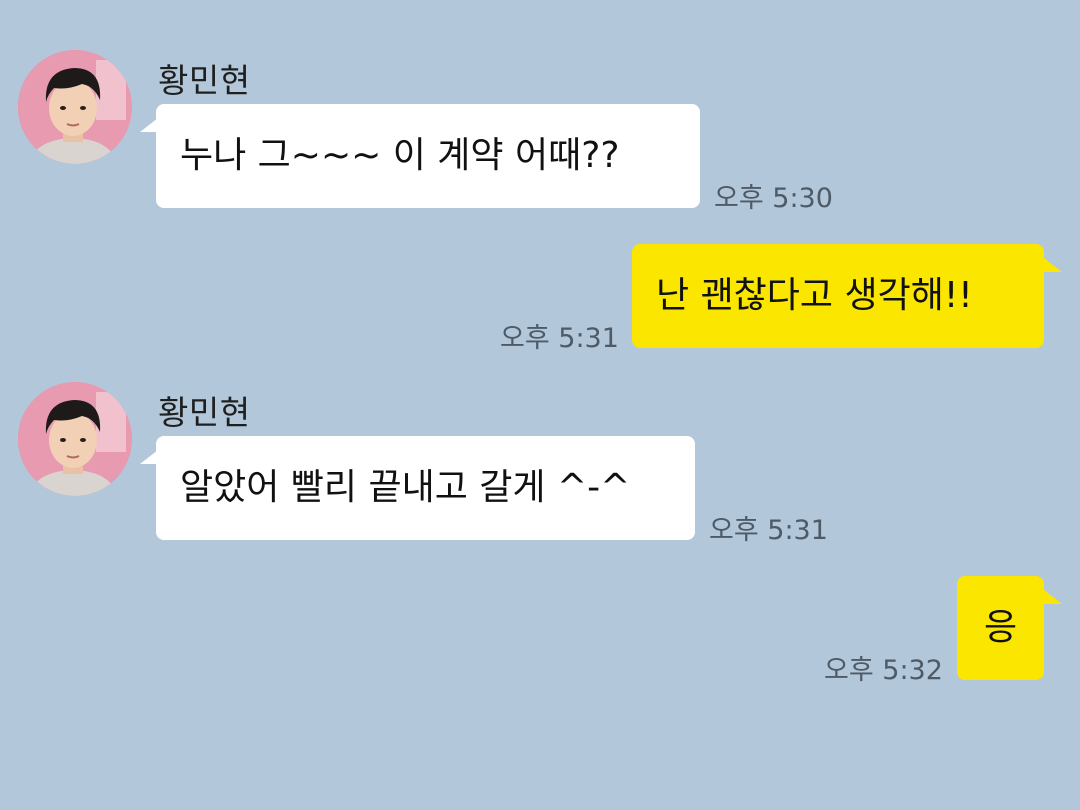  What do you see at coordinates (838, 296) in the screenshot?
I see `message-bubble: 난 괜찮다고 생각해!!` at bounding box center [838, 296].